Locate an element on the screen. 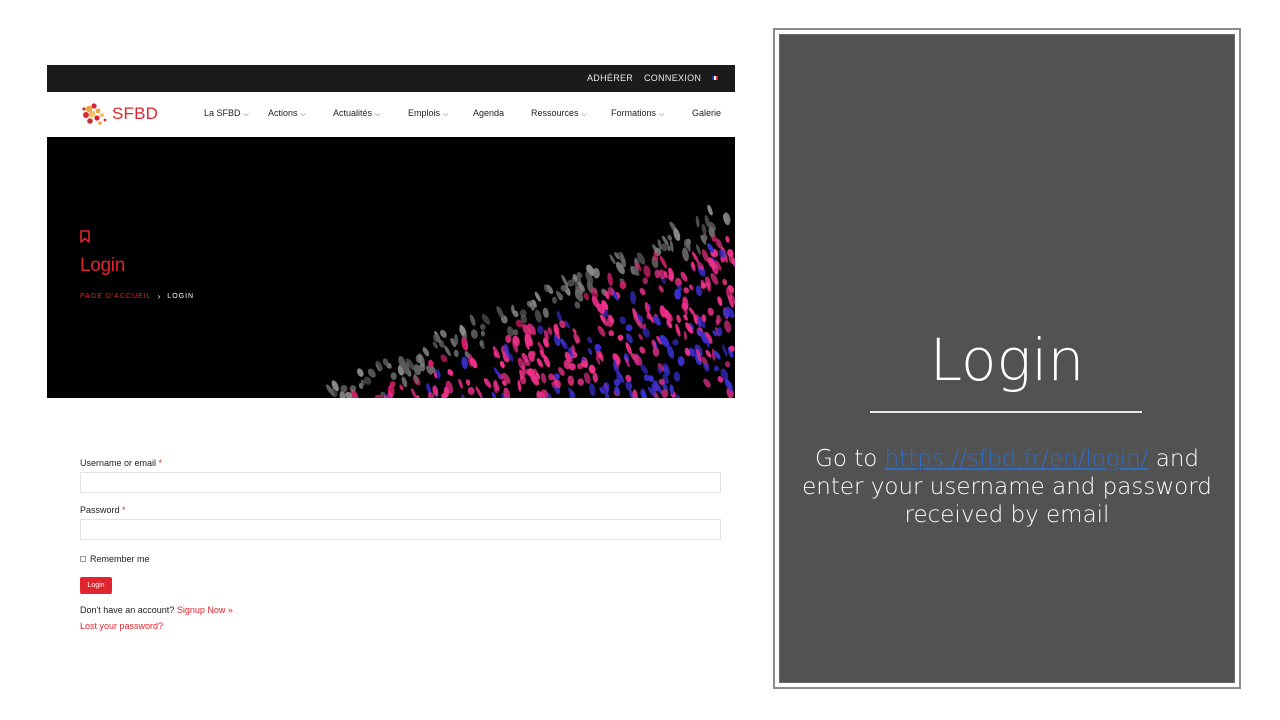 The width and height of the screenshot is (1280, 720). sfbd-logo: SFBD is located at coordinates (119, 114).